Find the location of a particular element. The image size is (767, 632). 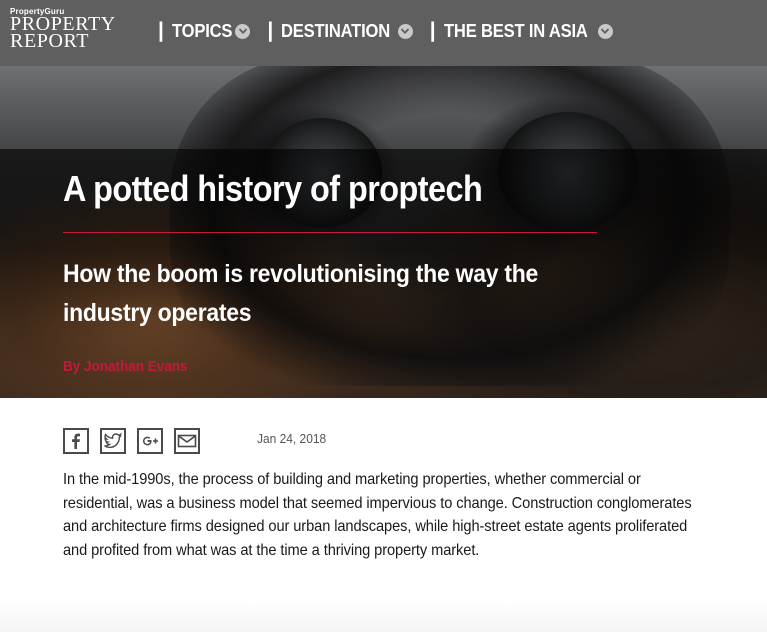

page-bottom-fade is located at coordinates (383, 616).